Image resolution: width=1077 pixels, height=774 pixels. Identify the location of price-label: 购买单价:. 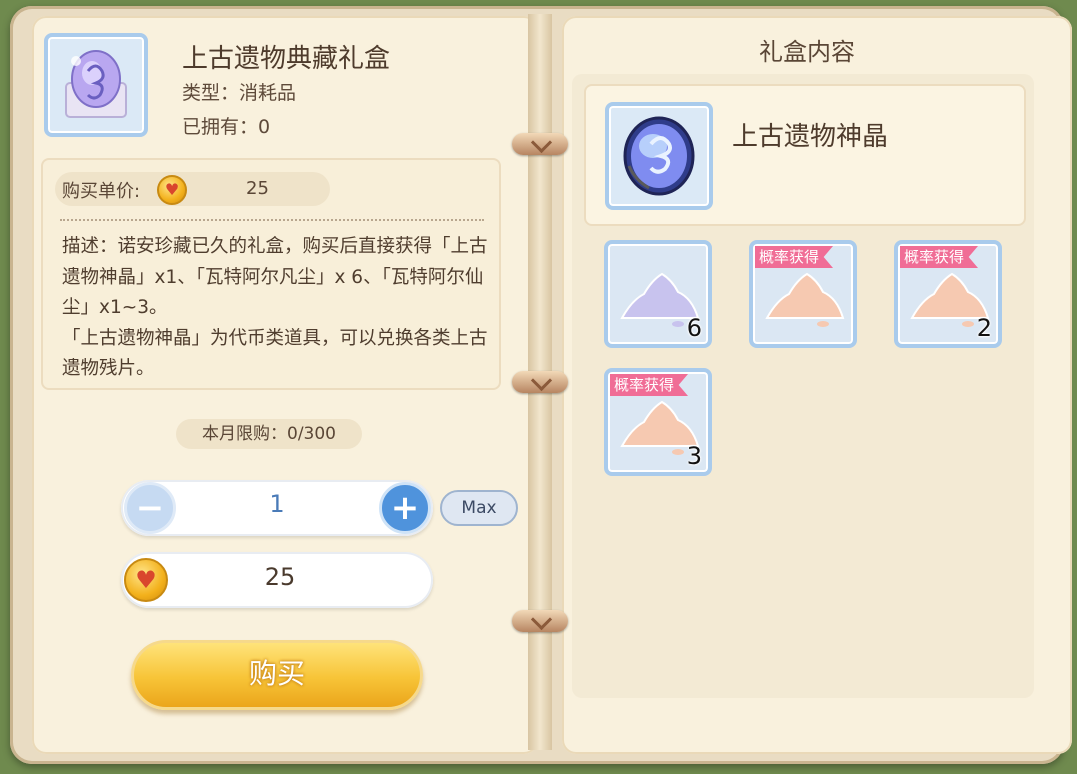
(101, 191).